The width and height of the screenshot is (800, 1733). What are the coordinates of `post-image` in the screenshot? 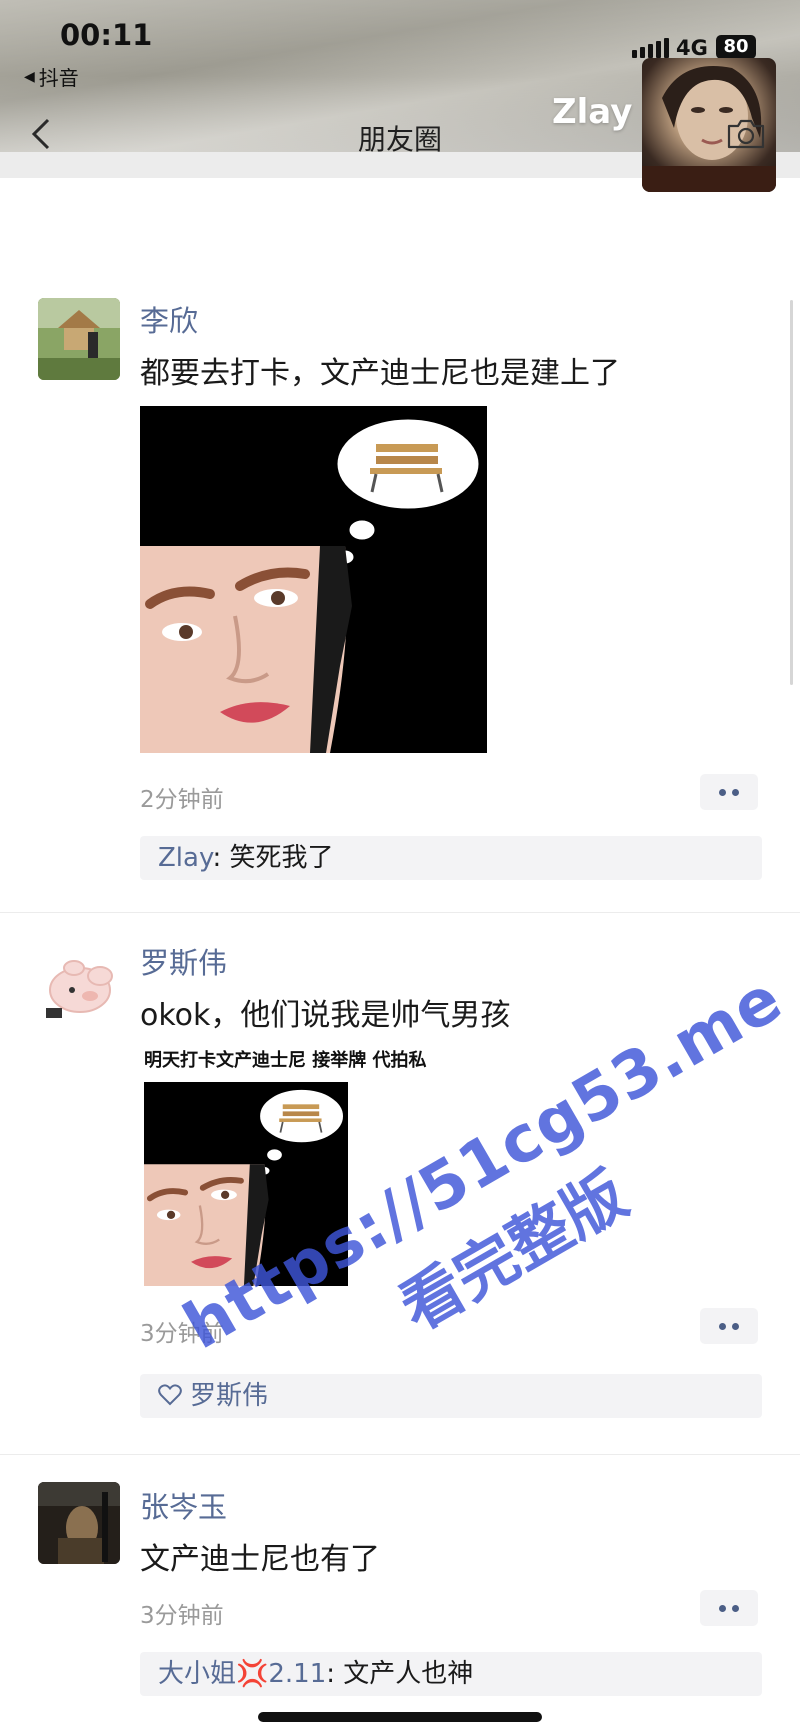 It's located at (313, 579).